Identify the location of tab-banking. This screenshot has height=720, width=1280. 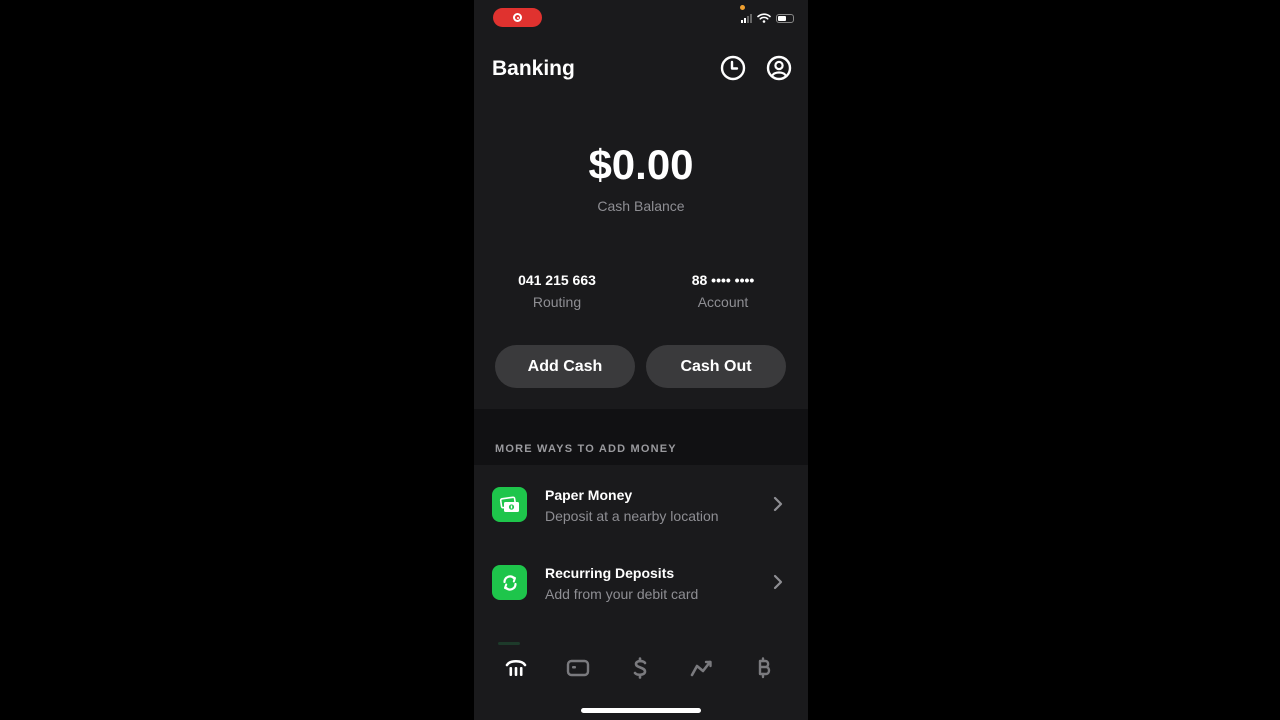
(516, 668).